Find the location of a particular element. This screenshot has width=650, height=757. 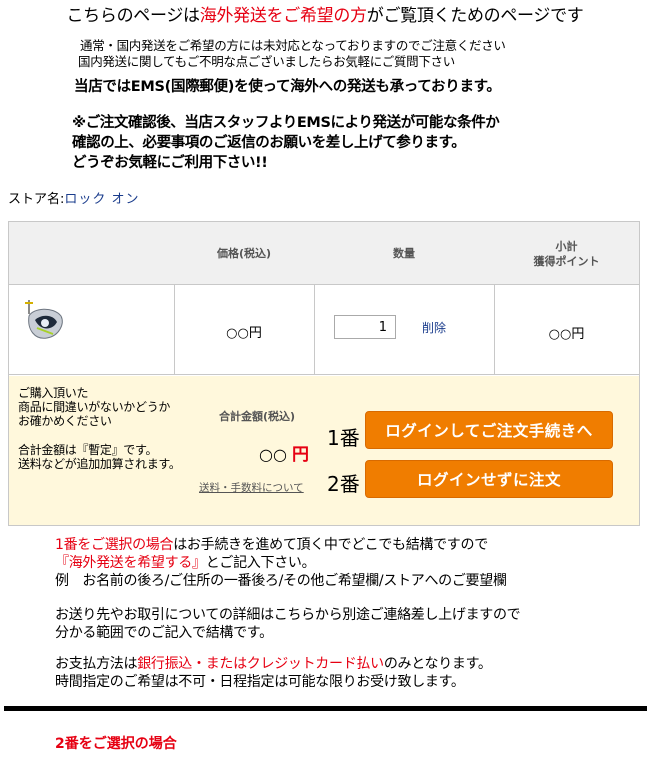

page-title: こちらのページは海外発送をご希望の方がご覧頂くためのページです is located at coordinates (325, 16).